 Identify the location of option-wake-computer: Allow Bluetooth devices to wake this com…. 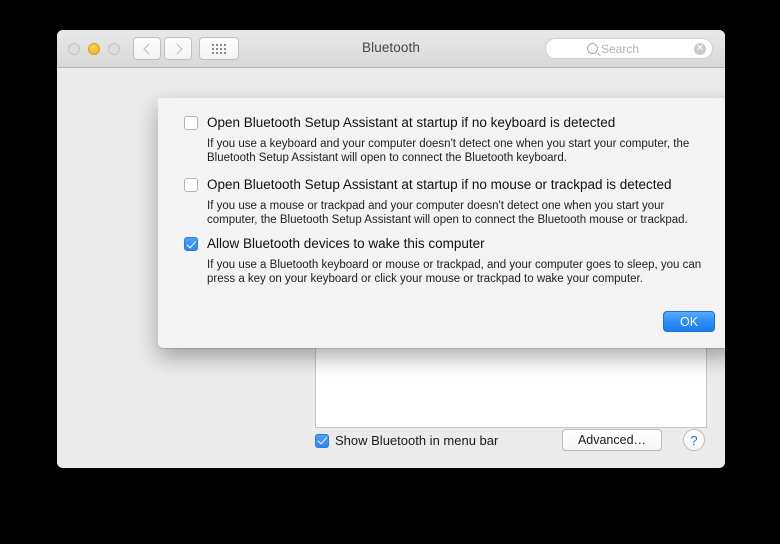
(447, 261).